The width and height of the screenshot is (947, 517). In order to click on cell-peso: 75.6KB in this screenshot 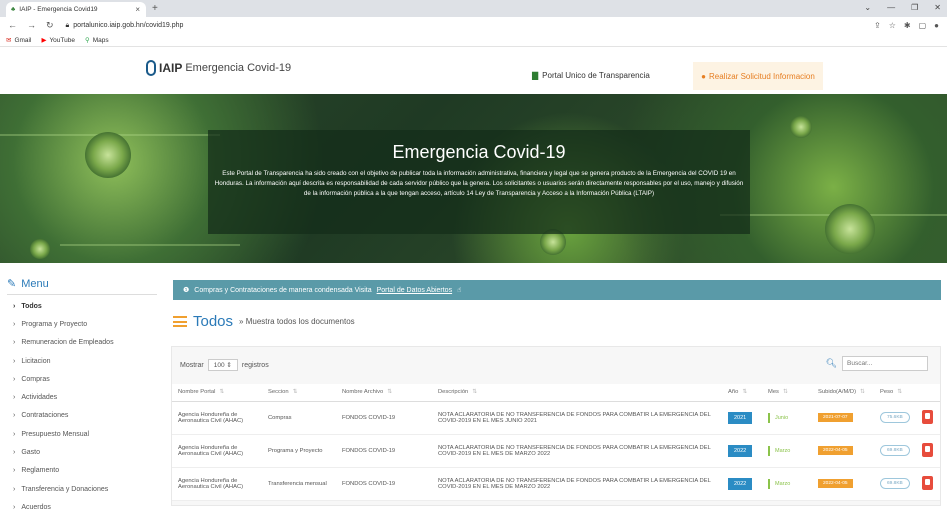, I will do `click(895, 418)`.